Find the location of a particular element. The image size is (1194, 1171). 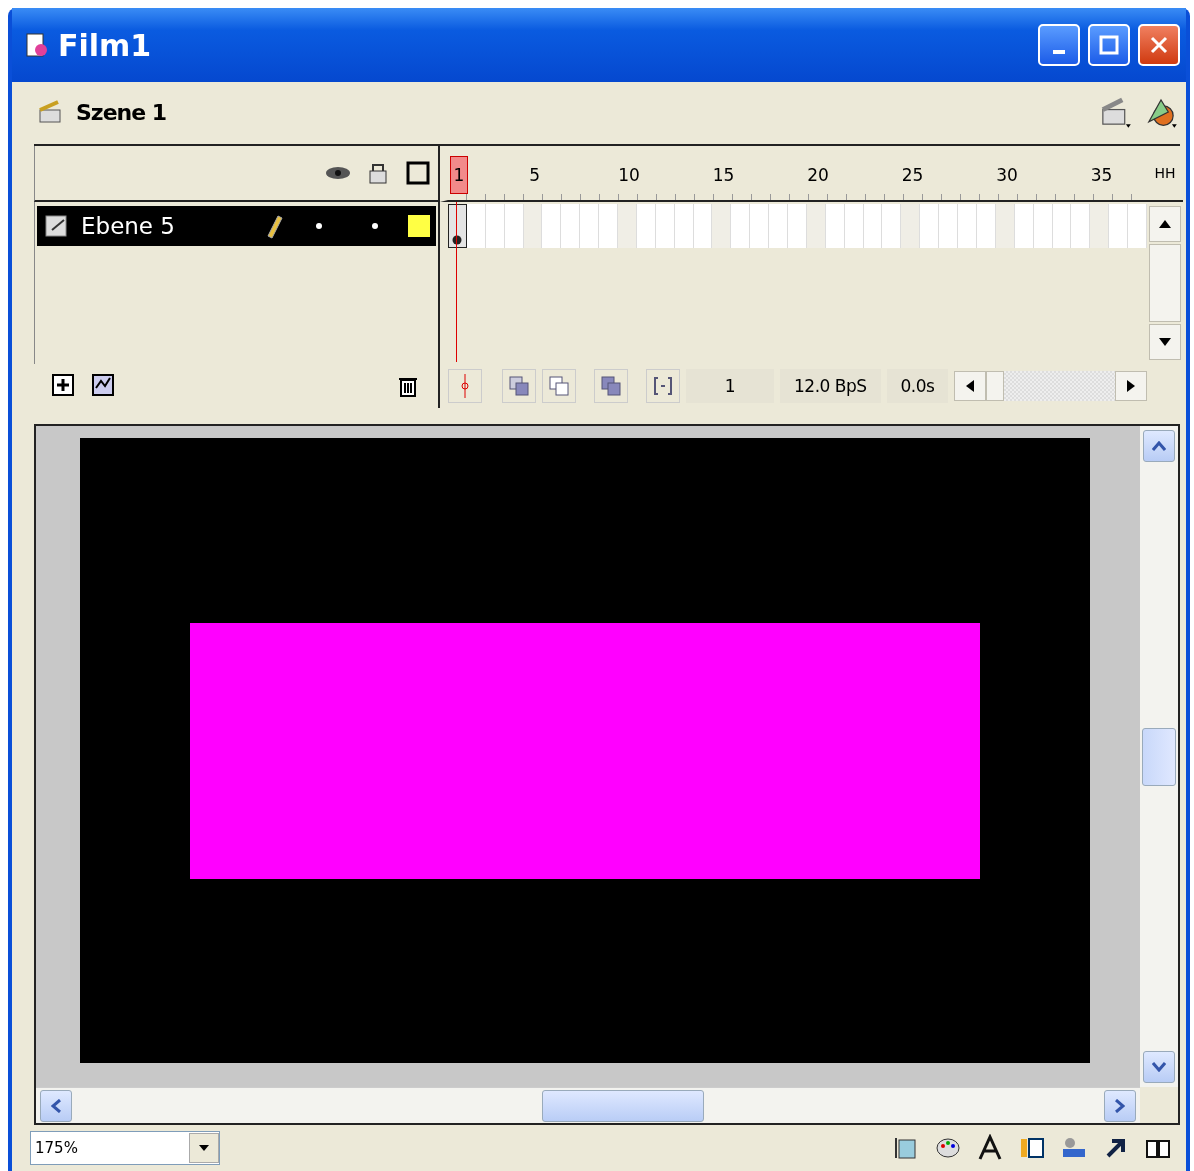

timeline-horizontal-scrollbar is located at coordinates (1050, 386).